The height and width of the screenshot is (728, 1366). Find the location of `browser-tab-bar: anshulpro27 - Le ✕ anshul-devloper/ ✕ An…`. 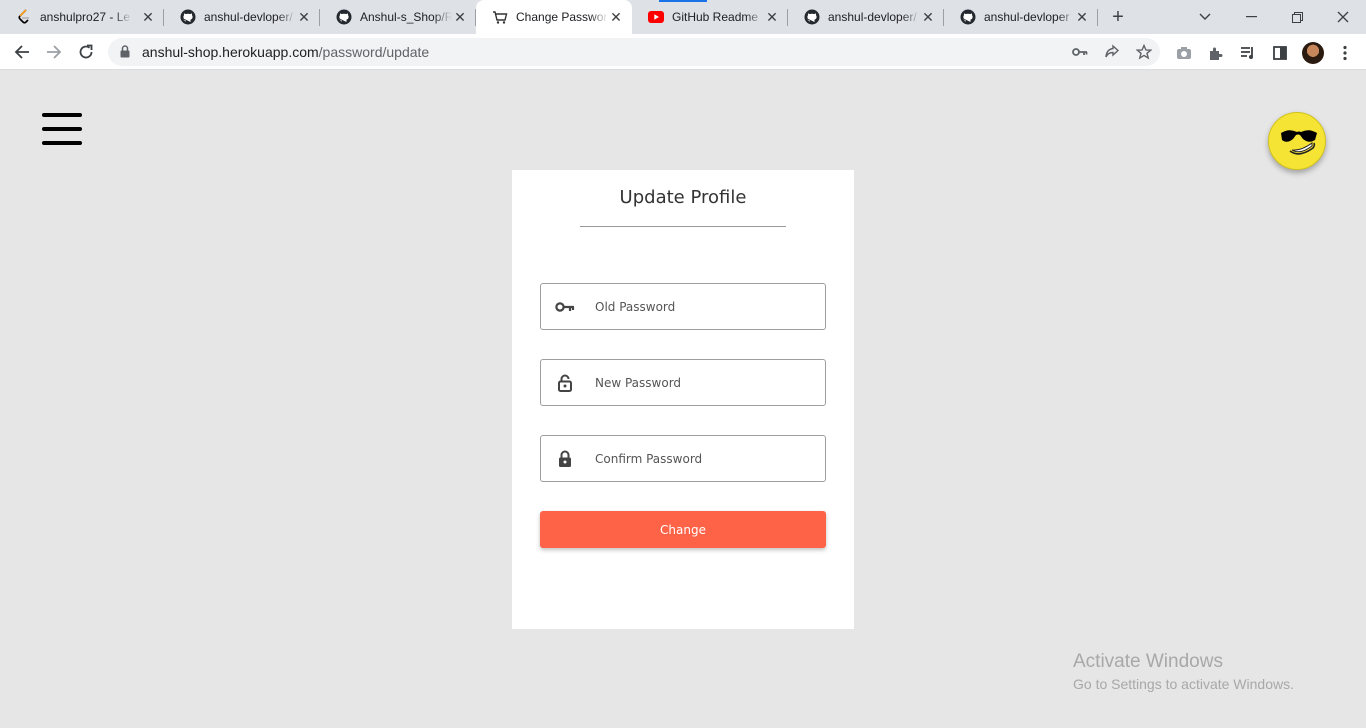

browser-tab-bar: anshulpro27 - Le ✕ anshul-devloper/ ✕ An… is located at coordinates (683, 17).